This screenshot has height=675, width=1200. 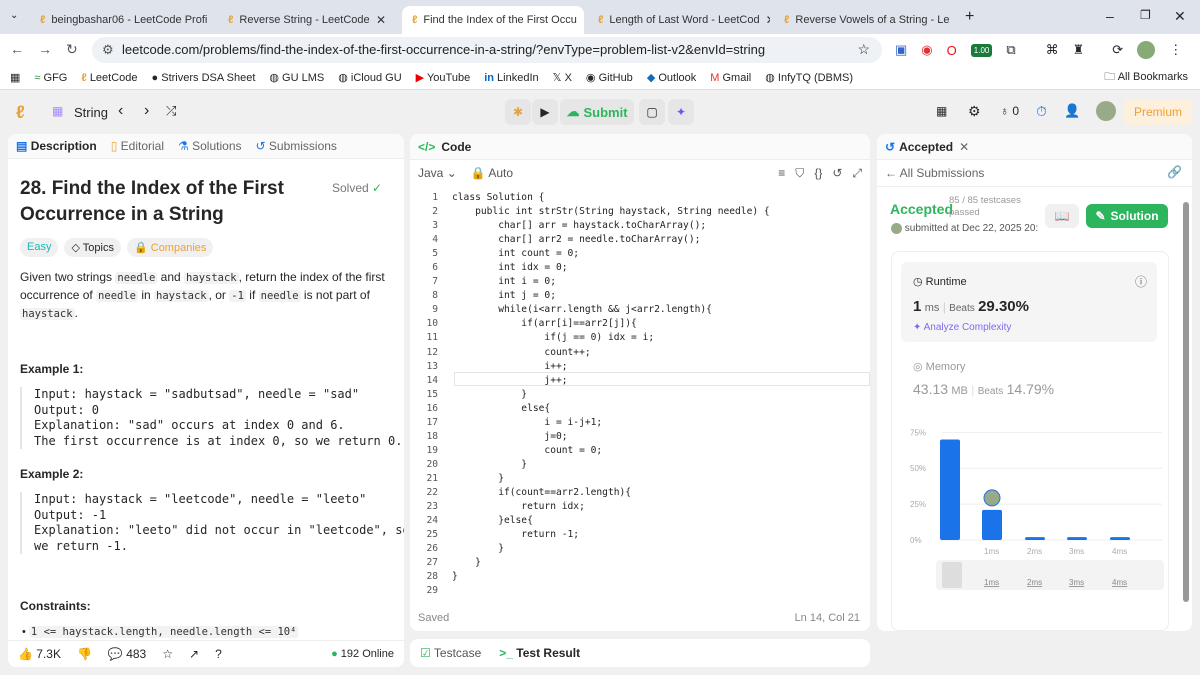 What do you see at coordinates (127, 654) in the screenshot?
I see `comments-button: 💬 483` at bounding box center [127, 654].